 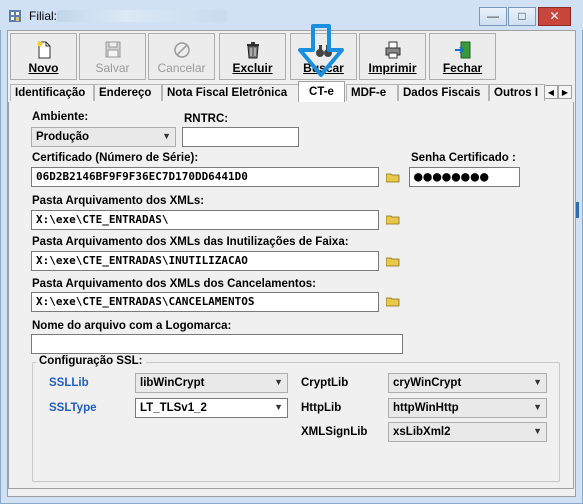 I want to click on close-window-button: ✕, so click(x=554, y=16).